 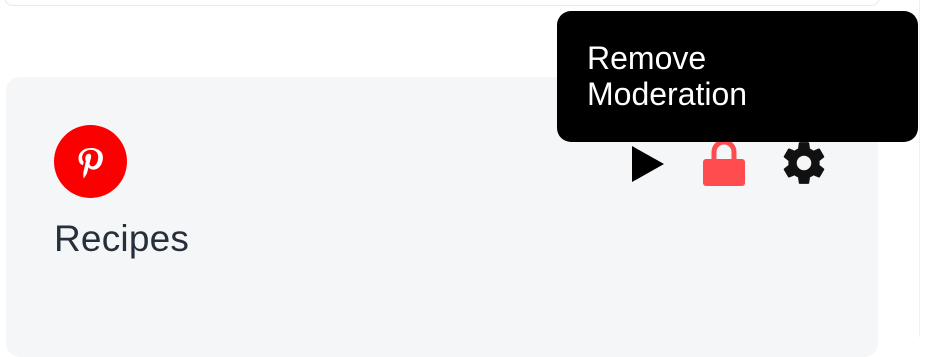 What do you see at coordinates (90, 161) in the screenshot?
I see `pinterest-icon` at bounding box center [90, 161].